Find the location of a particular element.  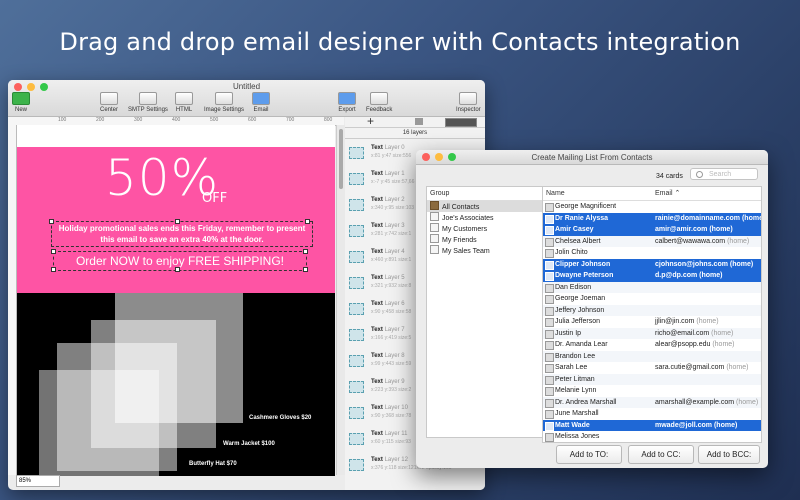

inspector-toolbar-button: Inspector is located at coordinates (468, 102).